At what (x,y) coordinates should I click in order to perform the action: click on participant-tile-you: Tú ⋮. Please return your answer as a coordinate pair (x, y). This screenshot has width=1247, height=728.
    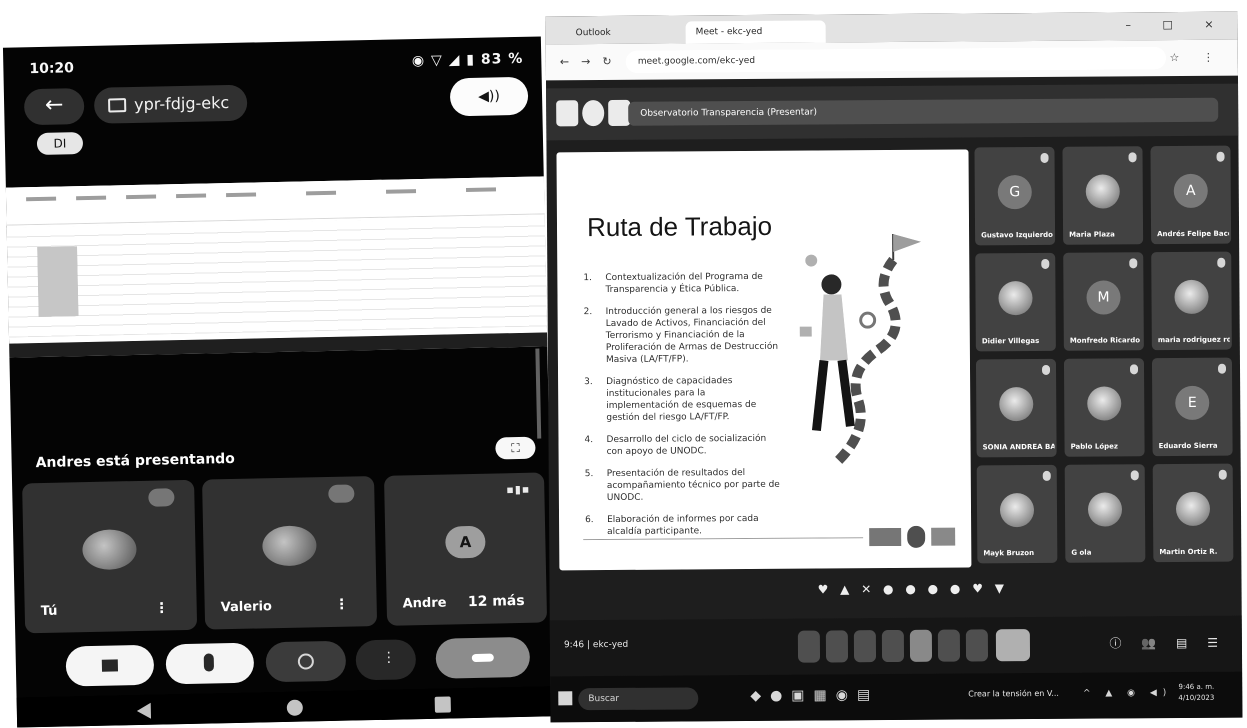
    Looking at the image, I should click on (110, 556).